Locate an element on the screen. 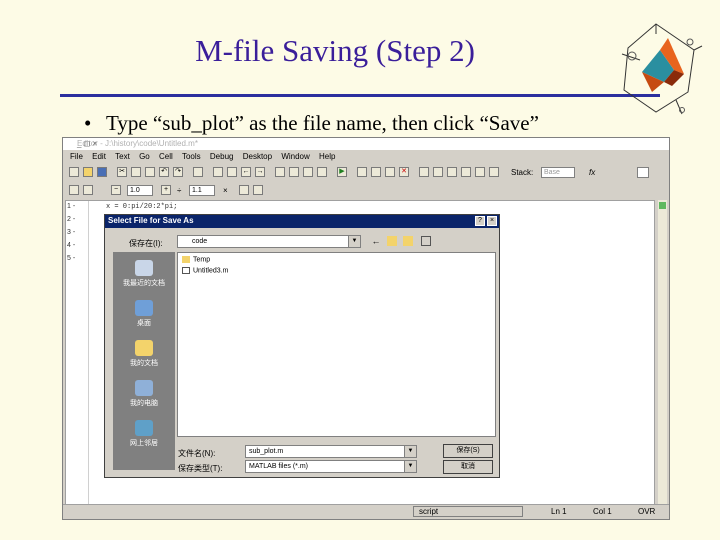  layout-split-icon is located at coordinates (466, 172).